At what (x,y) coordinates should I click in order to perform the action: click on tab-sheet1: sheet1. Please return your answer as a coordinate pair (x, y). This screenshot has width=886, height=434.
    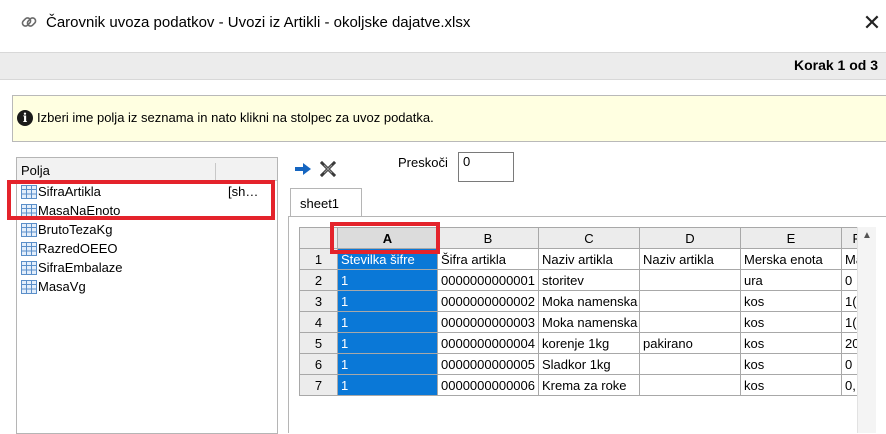
    Looking at the image, I should click on (326, 202).